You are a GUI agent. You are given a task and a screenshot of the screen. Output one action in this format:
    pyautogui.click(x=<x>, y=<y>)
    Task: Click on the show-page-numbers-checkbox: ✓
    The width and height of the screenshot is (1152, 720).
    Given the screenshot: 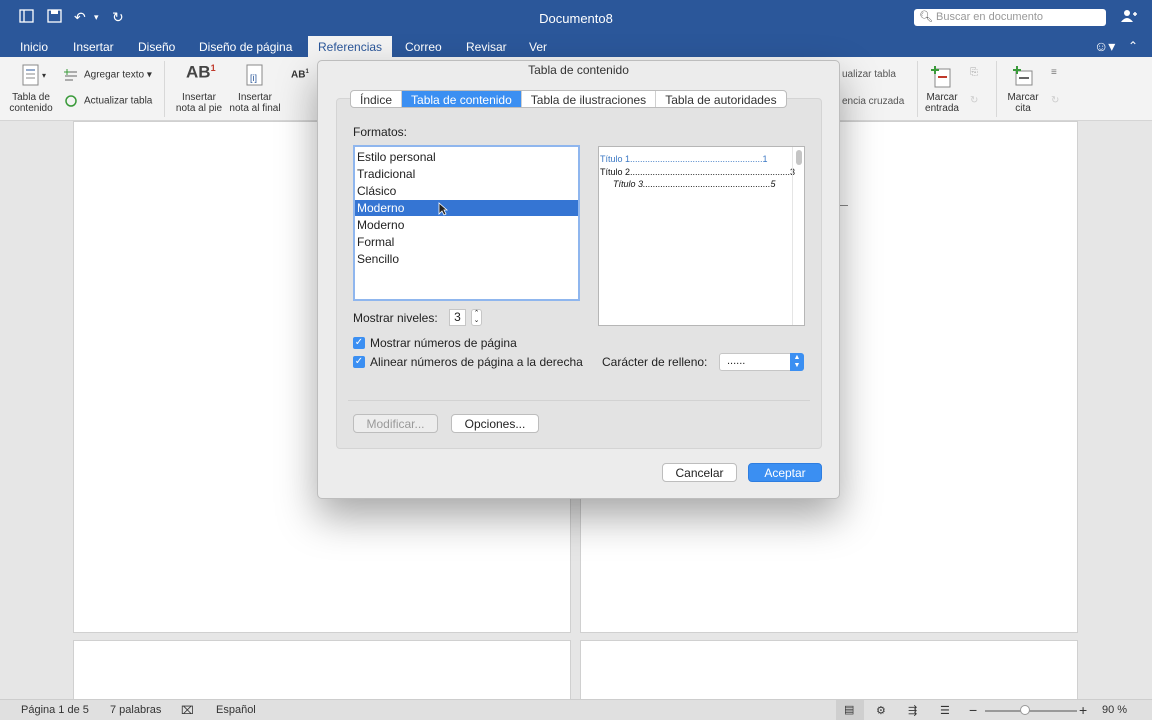 What is the action you would take?
    pyautogui.click(x=359, y=343)
    